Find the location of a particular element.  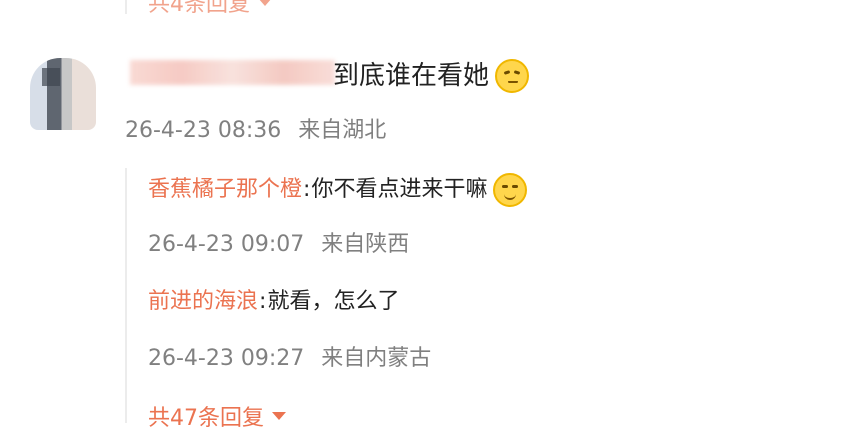

reply-1-meta: 26-4-23 09:07 来自陕西 is located at coordinates (278, 242).